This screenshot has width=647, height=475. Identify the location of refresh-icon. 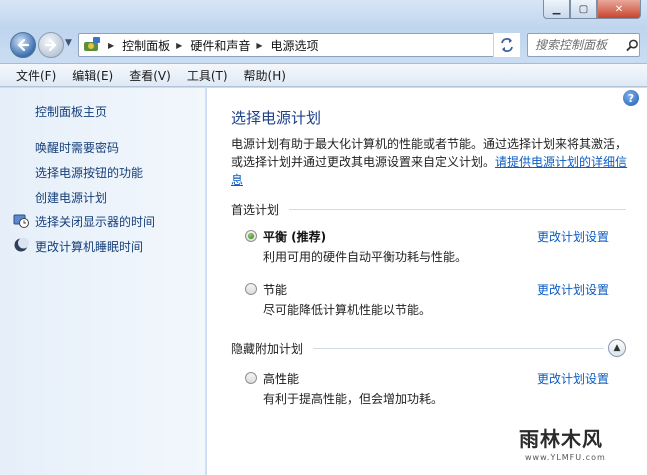
(507, 45).